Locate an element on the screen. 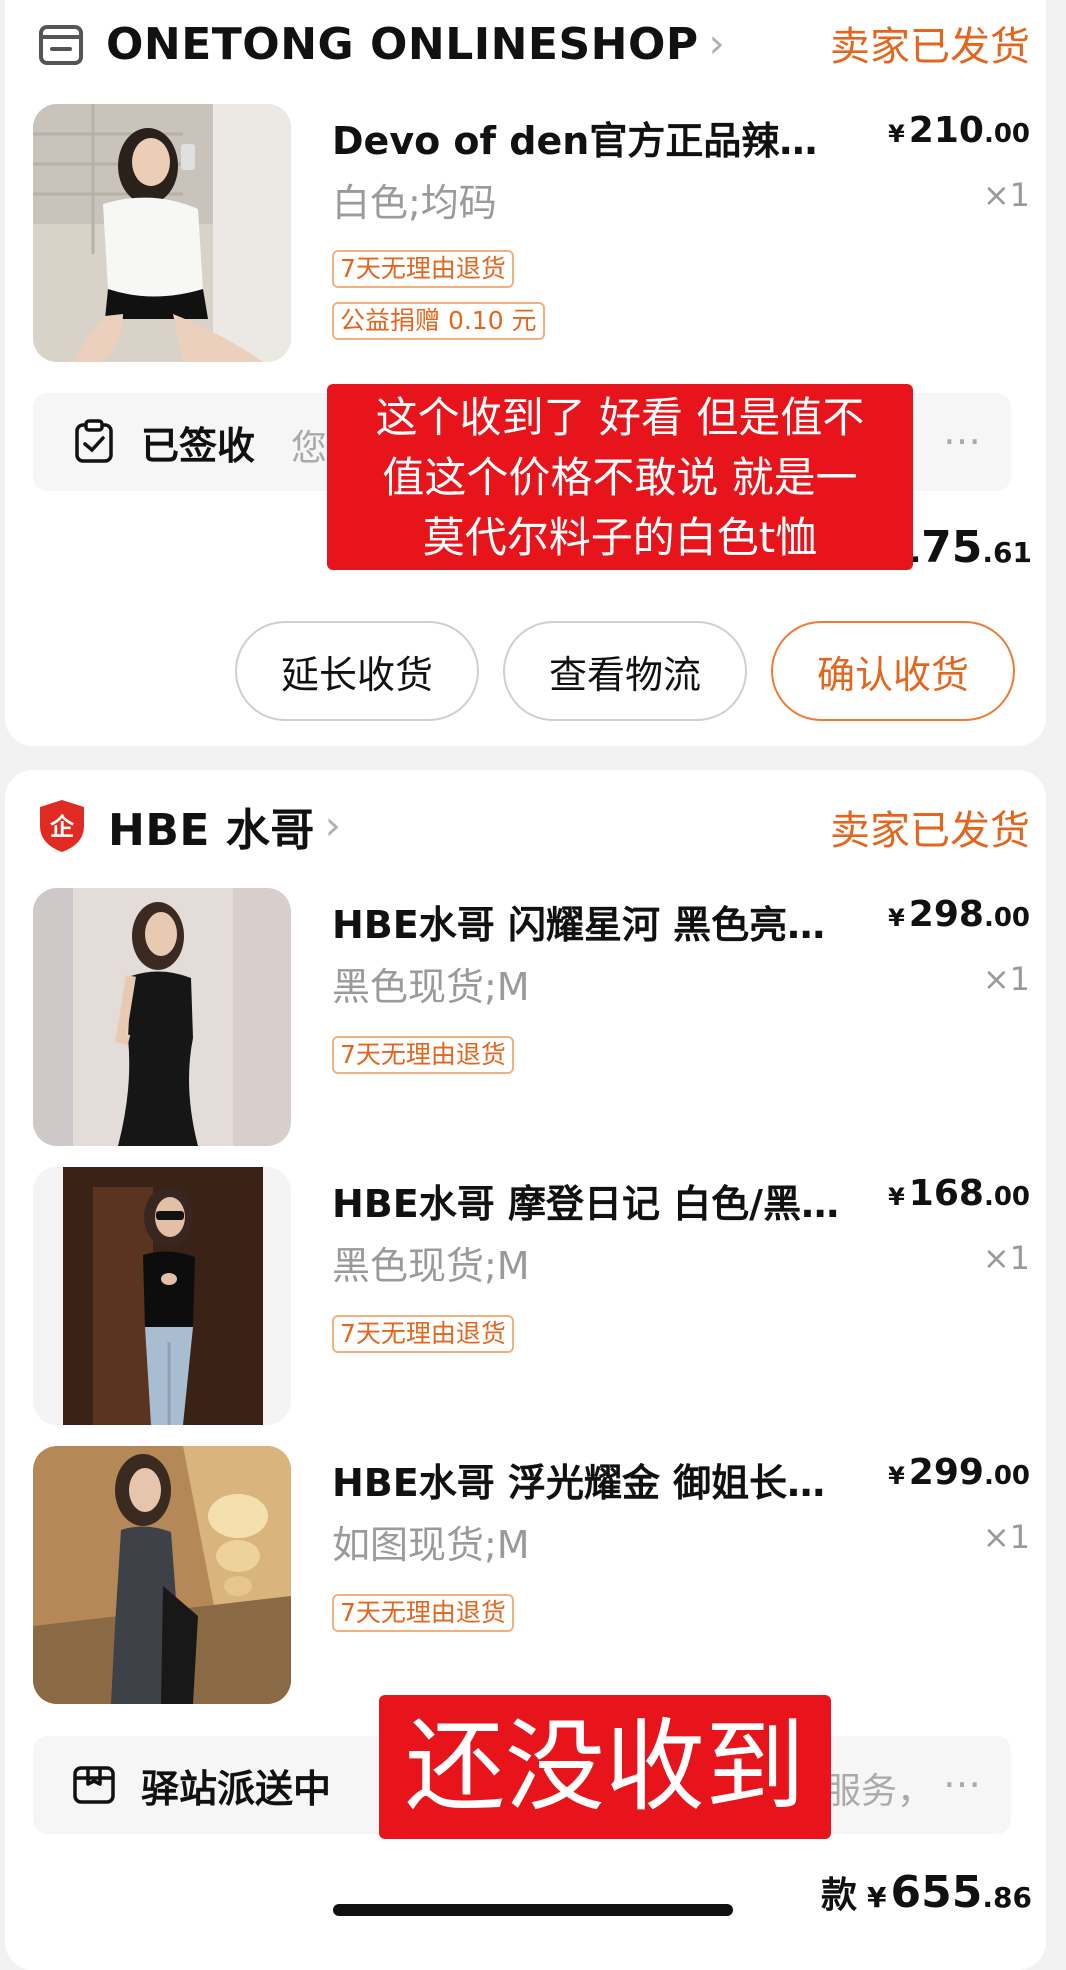 Image resolution: width=1066 pixels, height=1970 pixels. logistics-detail: 您 is located at coordinates (309, 448).